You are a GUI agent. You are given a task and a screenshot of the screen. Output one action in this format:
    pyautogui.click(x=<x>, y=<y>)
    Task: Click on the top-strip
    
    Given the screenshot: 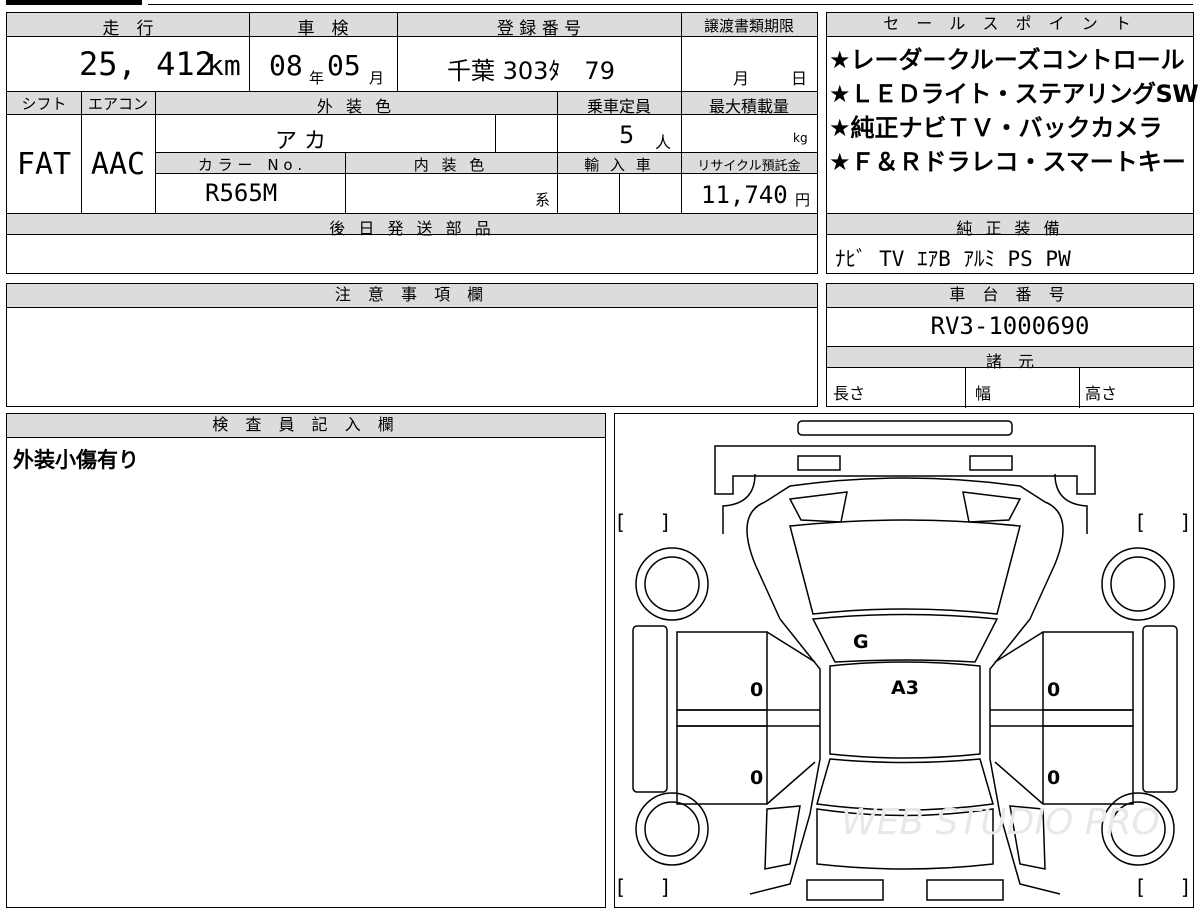 What is the action you would take?
    pyautogui.click(x=670, y=2)
    